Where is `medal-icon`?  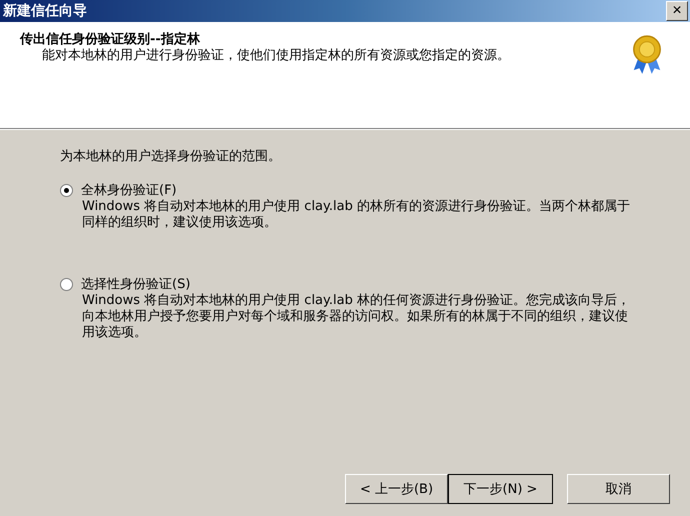 medal-icon is located at coordinates (647, 55).